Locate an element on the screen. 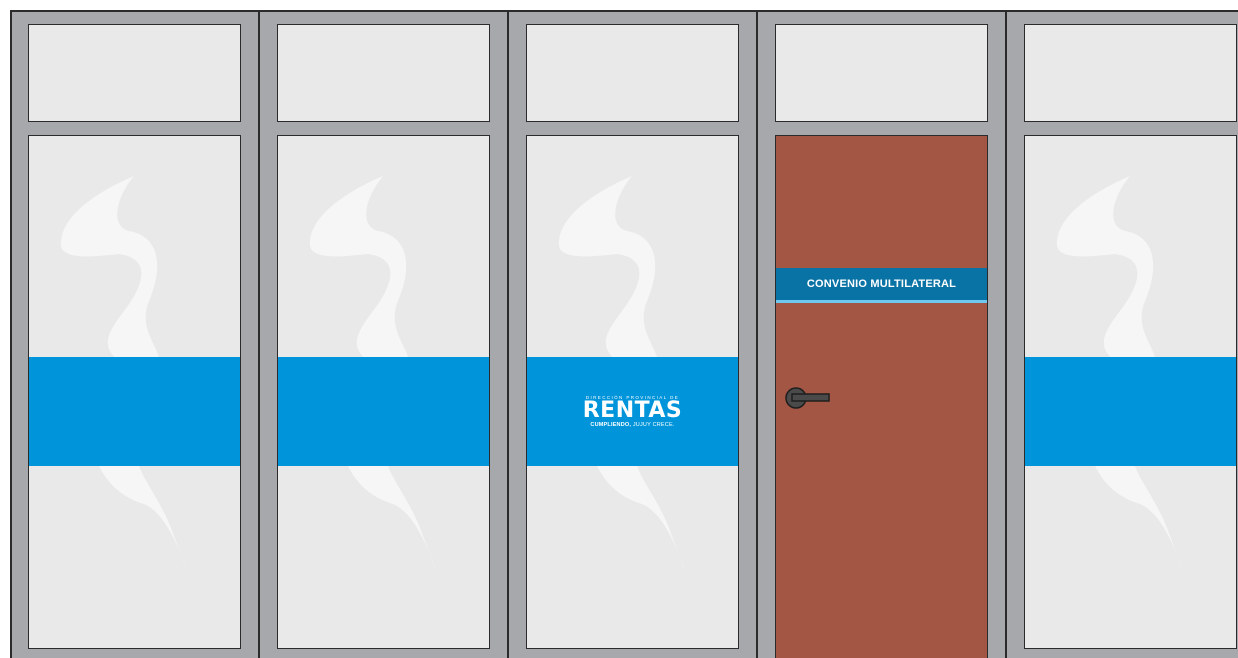 The width and height of the screenshot is (1238, 658). logo-tagline: CUMPLIENDO, JUJUY CRECE. is located at coordinates (632, 425).